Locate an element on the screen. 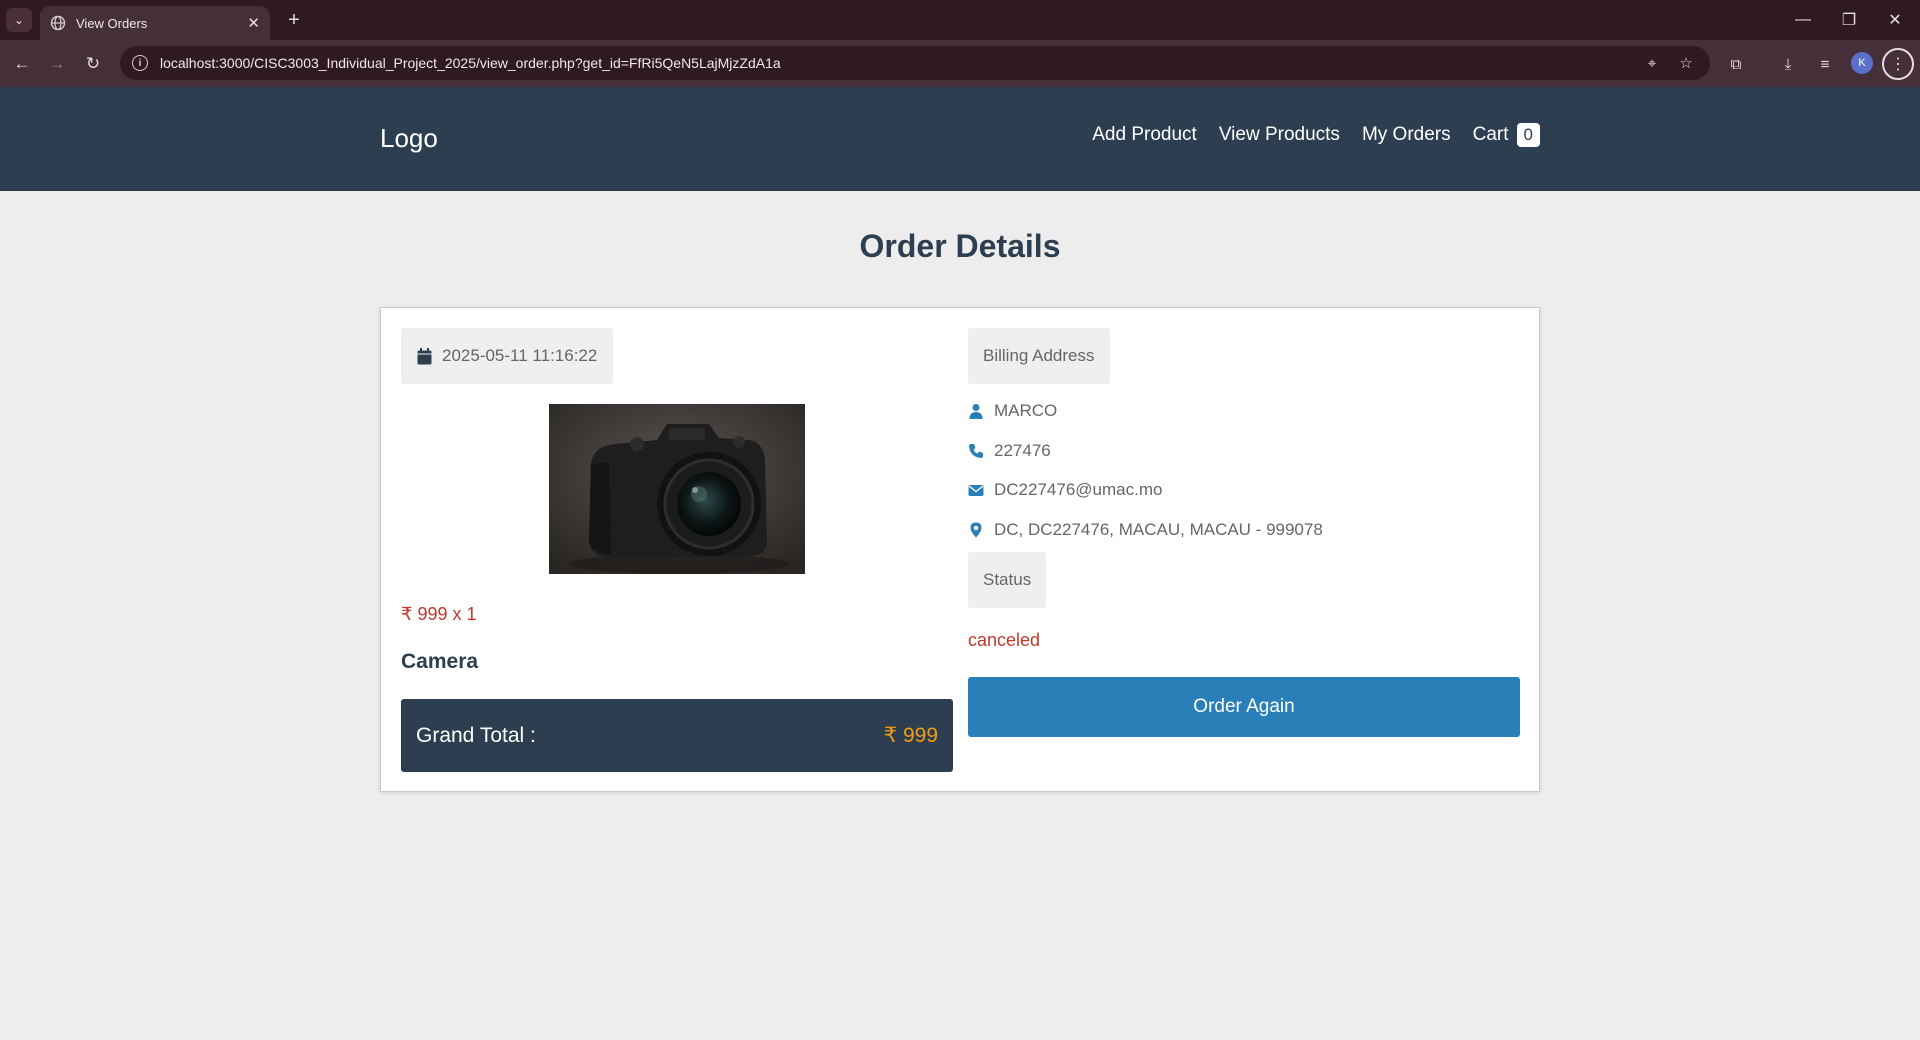 The width and height of the screenshot is (1920, 1040). new-tab-button: + is located at coordinates (294, 20).